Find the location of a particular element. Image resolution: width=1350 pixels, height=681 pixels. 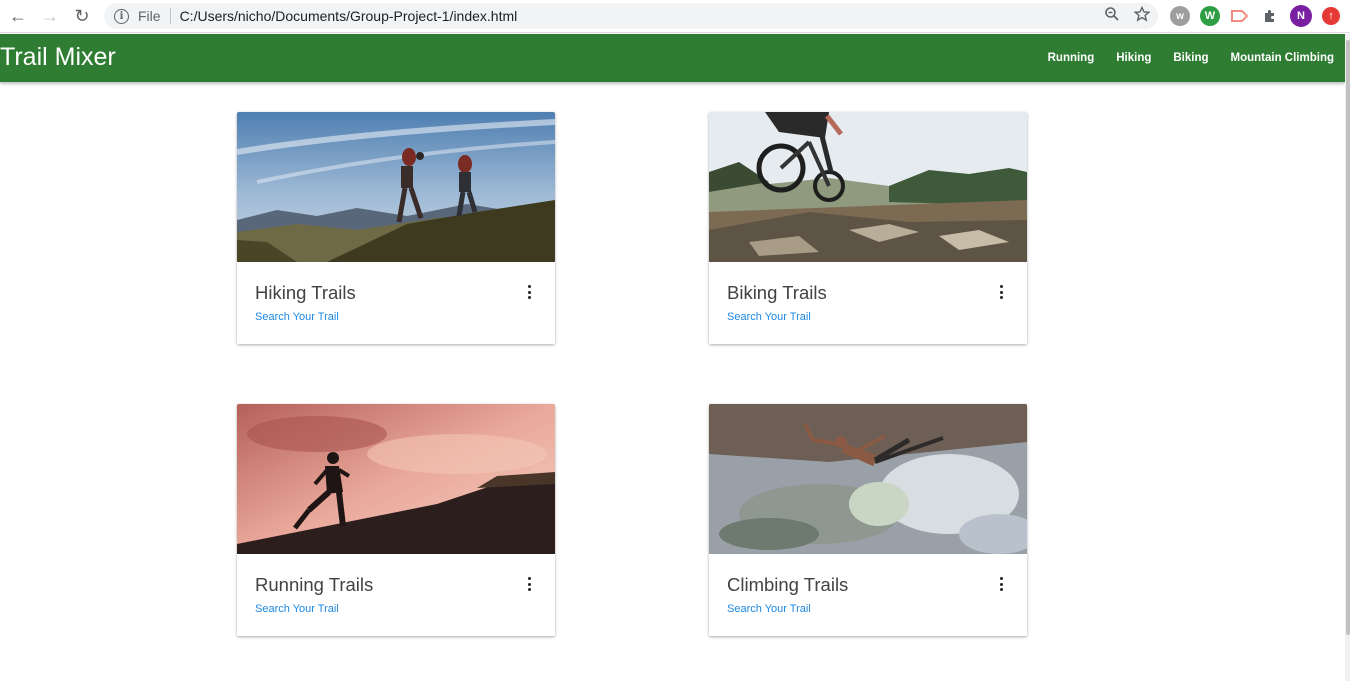

rock-climber-photo is located at coordinates (868, 479).